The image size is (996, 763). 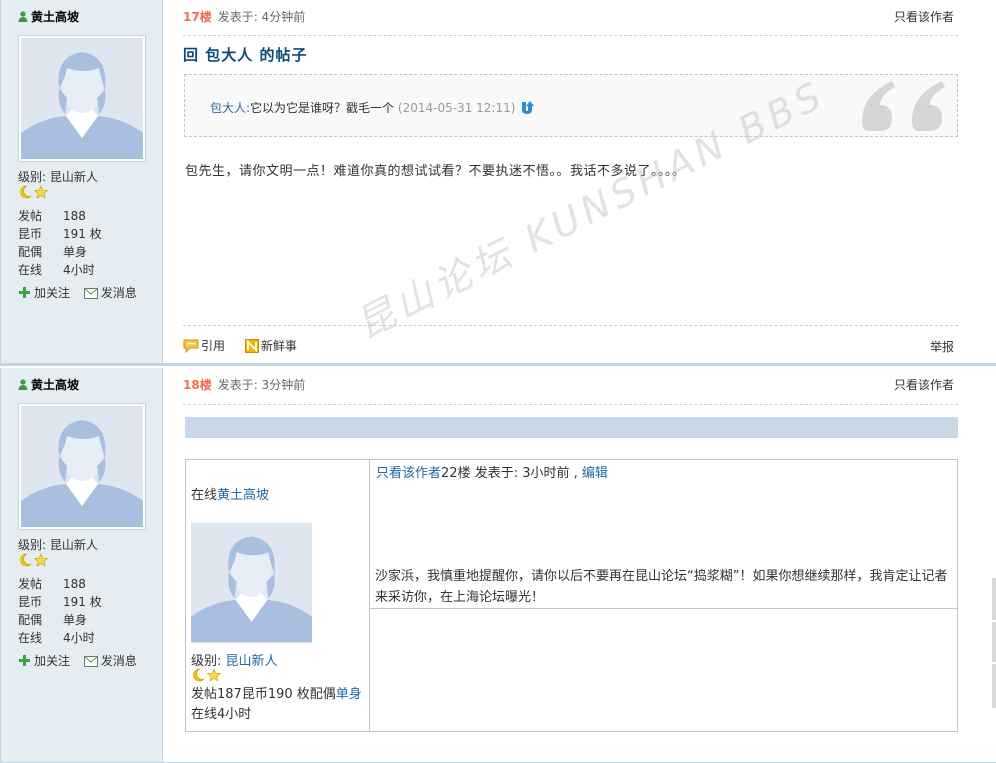 I want to click on quoted-only-author-link: 只看该作者, so click(x=408, y=473).